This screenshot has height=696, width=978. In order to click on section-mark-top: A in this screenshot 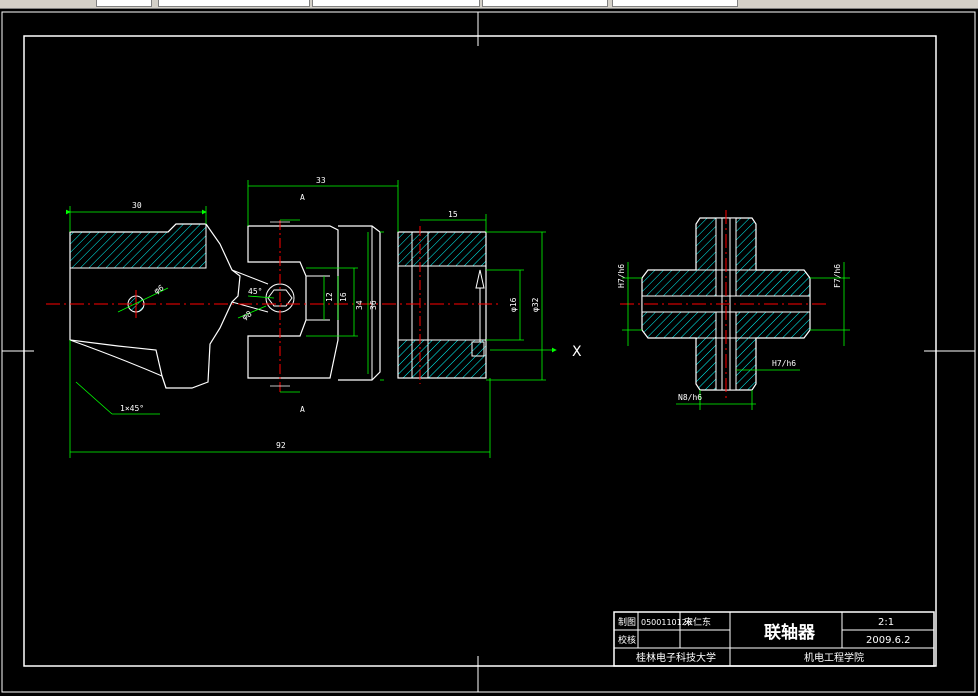, I will do `click(302, 197)`.